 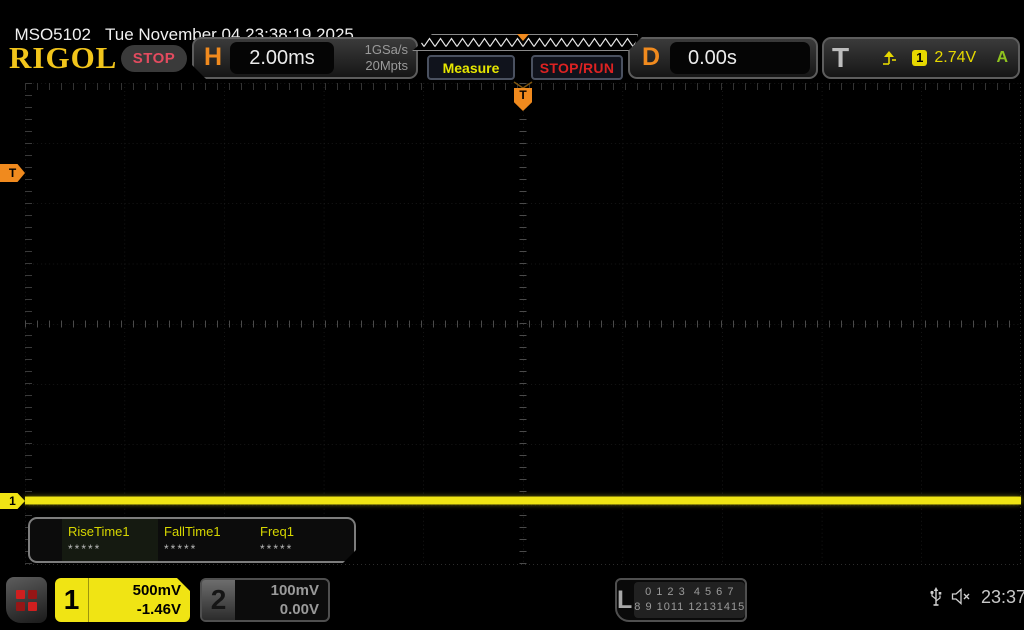 I want to click on stop-run-button-label: STOP/RUN, so click(x=577, y=67).